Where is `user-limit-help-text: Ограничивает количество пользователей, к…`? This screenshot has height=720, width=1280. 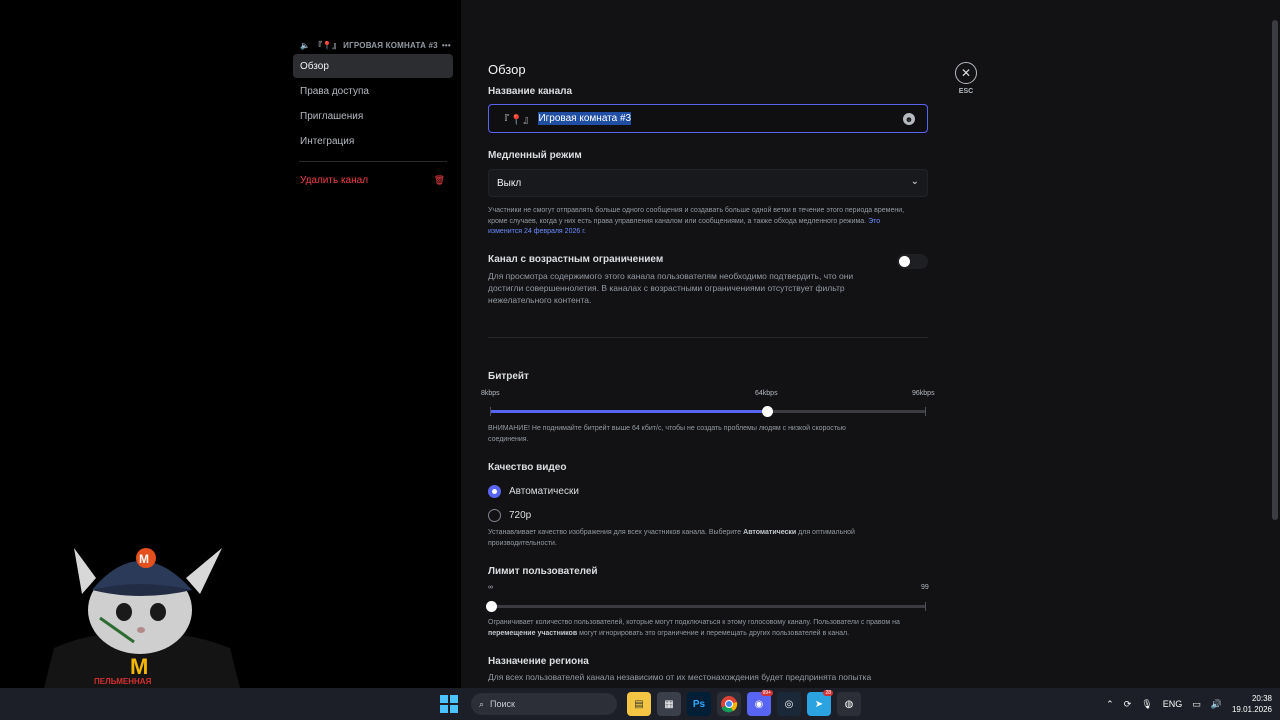 user-limit-help-text: Ограничивает количество пользователей, к… is located at coordinates (694, 622).